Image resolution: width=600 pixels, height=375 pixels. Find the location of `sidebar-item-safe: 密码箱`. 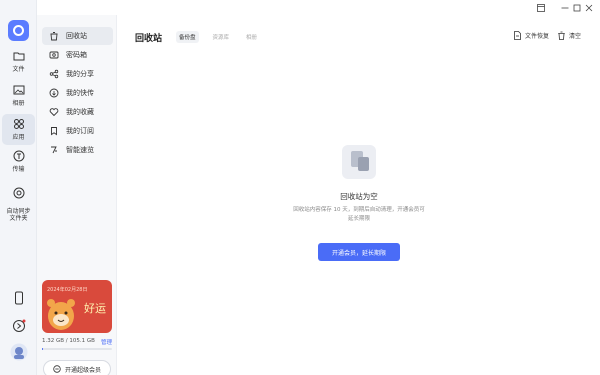

sidebar-item-safe: 密码箱 is located at coordinates (77, 55).